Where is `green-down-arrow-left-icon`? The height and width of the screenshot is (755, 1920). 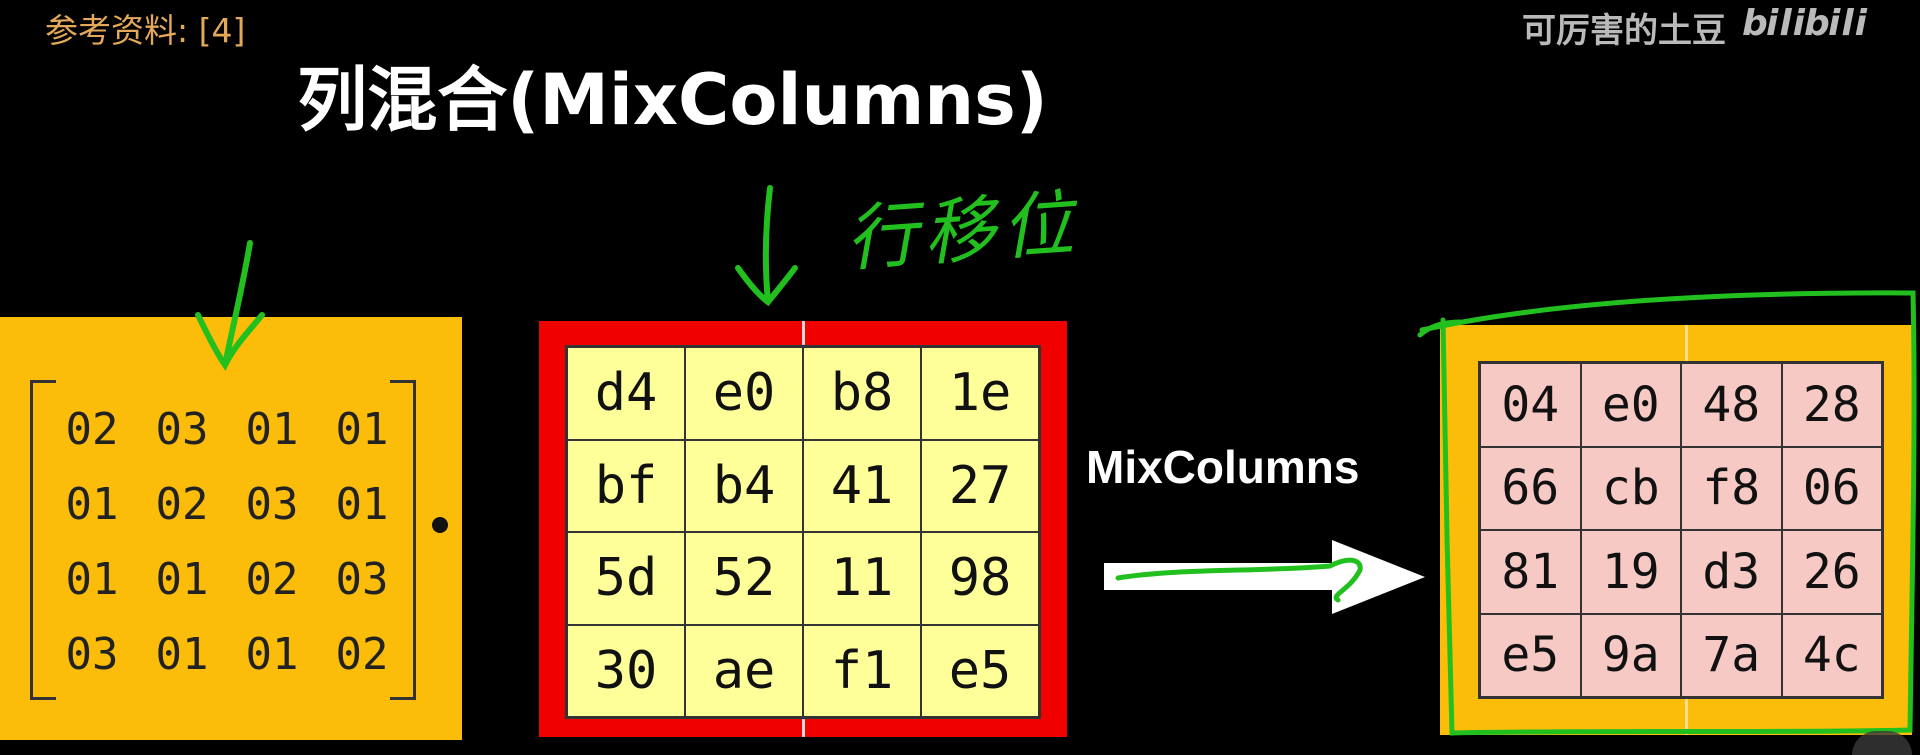
green-down-arrow-left-icon is located at coordinates (230, 305).